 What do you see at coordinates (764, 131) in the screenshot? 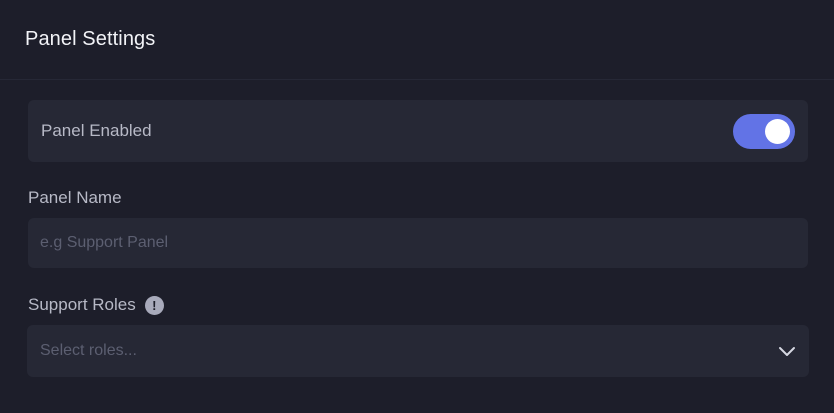
I see `panel-enabled-toggle` at bounding box center [764, 131].